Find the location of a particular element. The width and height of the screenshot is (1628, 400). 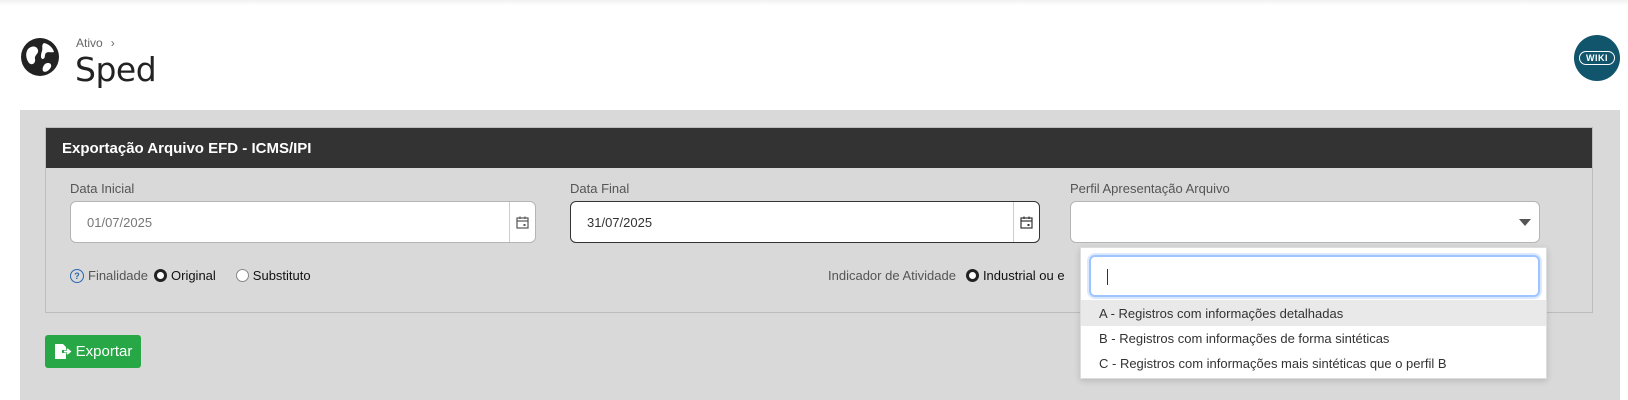

indicador-label: Indicador de Atividade is located at coordinates (892, 275).